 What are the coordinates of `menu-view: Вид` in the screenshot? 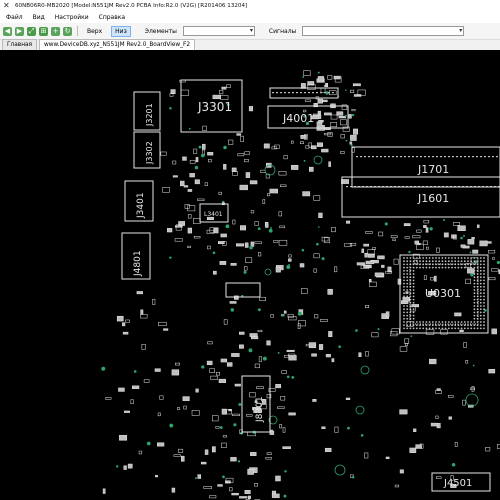 It's located at (39, 17).